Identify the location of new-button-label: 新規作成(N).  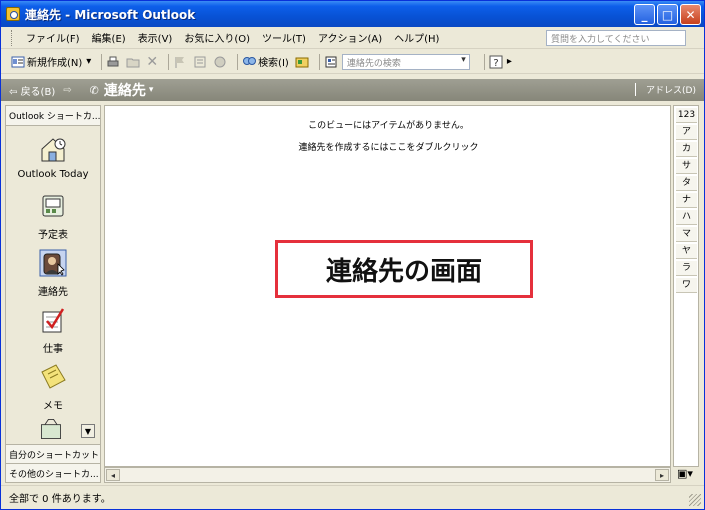
(55, 63).